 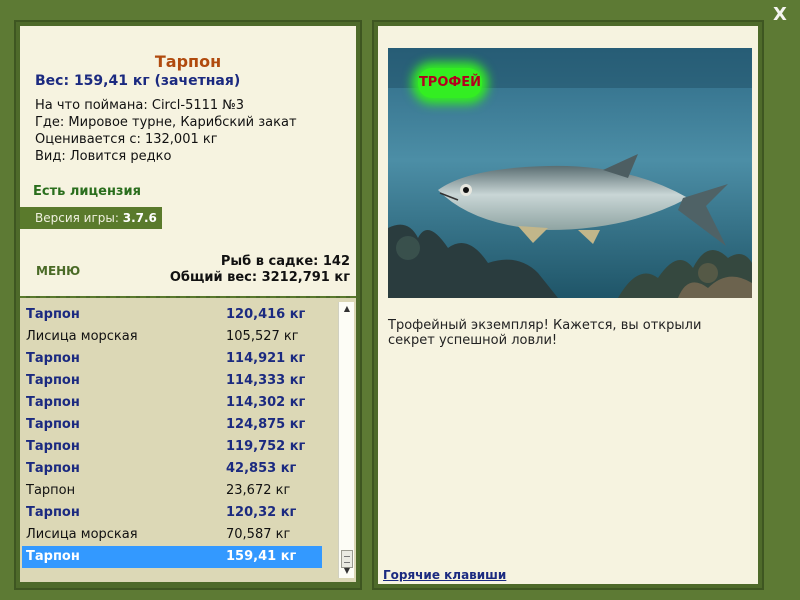 What do you see at coordinates (188, 61) in the screenshot?
I see `fish-name-title: Тарпон` at bounding box center [188, 61].